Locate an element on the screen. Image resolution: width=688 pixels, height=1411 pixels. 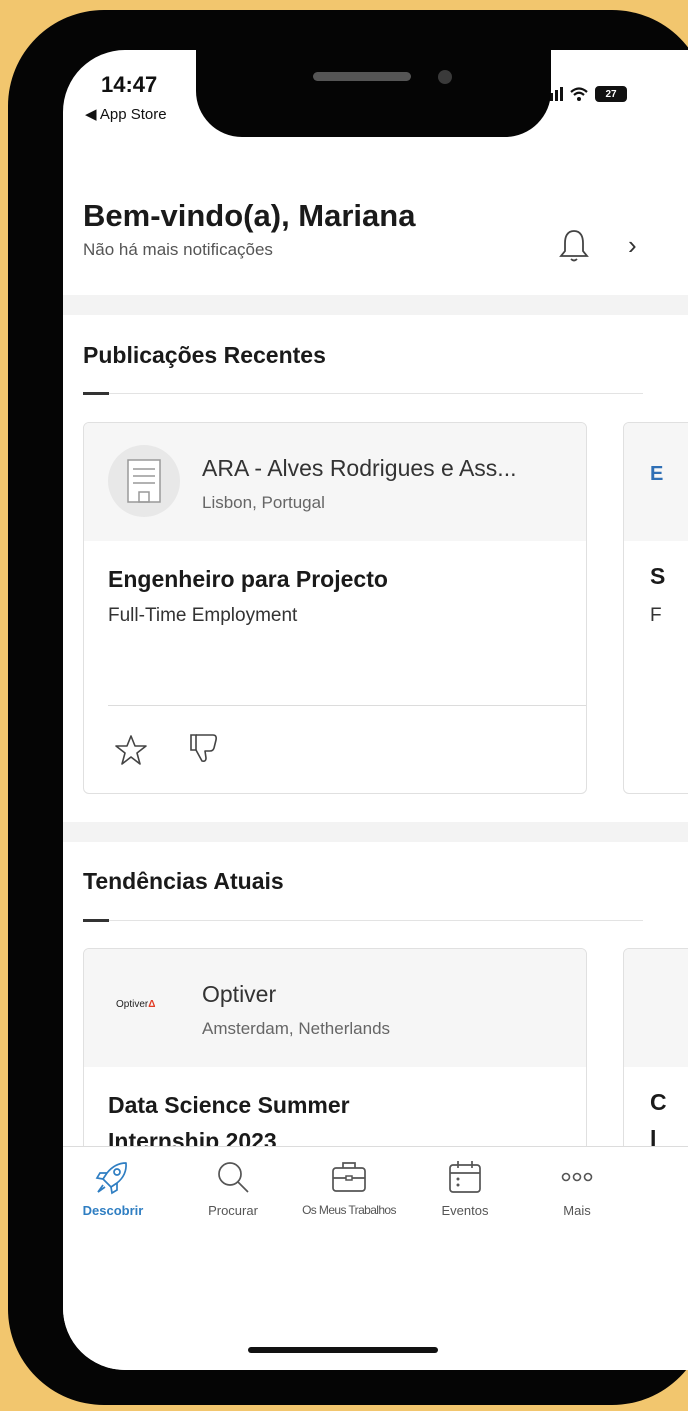
tab-events: Eventos is located at coordinates (465, 1187).